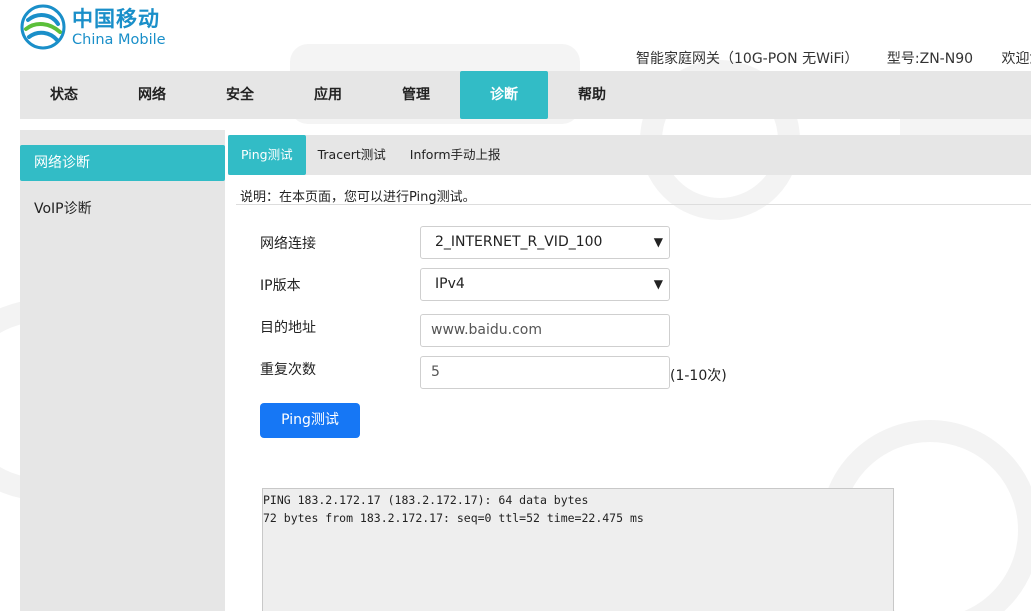  I want to click on device-model: 型号:ZN-N90, so click(930, 59).